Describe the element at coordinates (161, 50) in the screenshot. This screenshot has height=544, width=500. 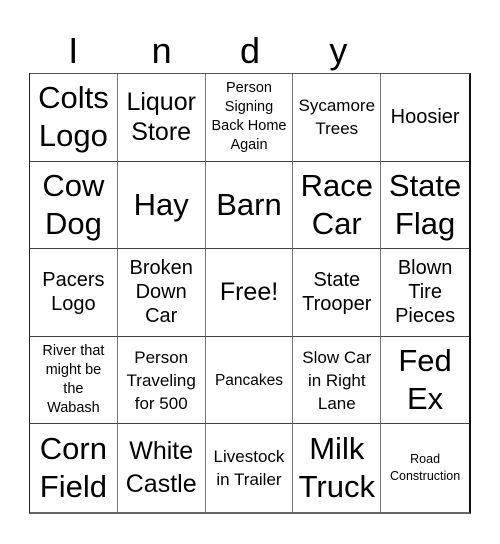
I see `header-letter-2: n` at that location.